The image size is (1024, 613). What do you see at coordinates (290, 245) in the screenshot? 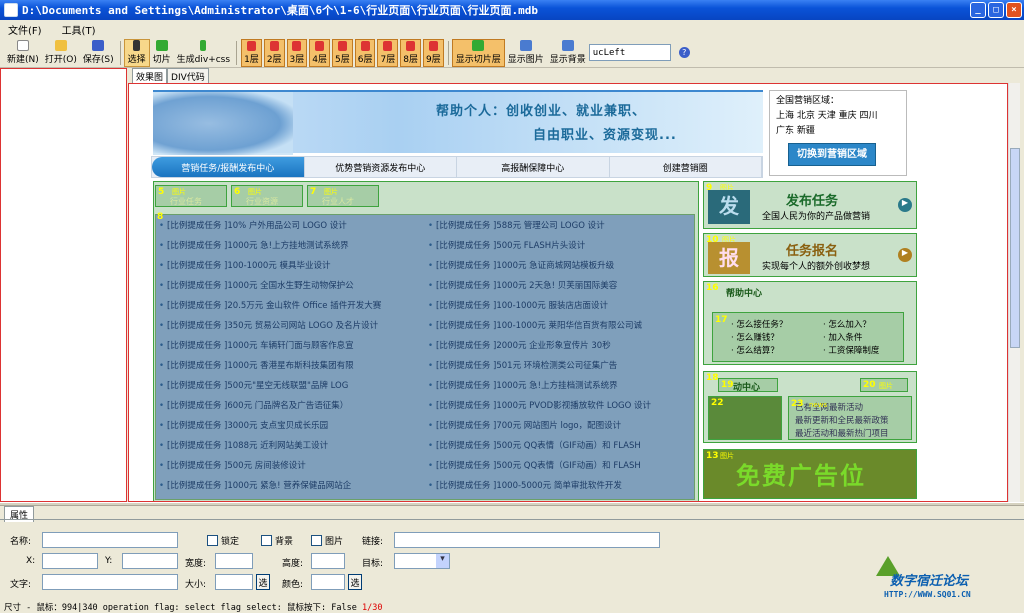
I see `list-item: • [比例提成任务 ]1000元 急!上方挂地测试系统界` at bounding box center [290, 245].